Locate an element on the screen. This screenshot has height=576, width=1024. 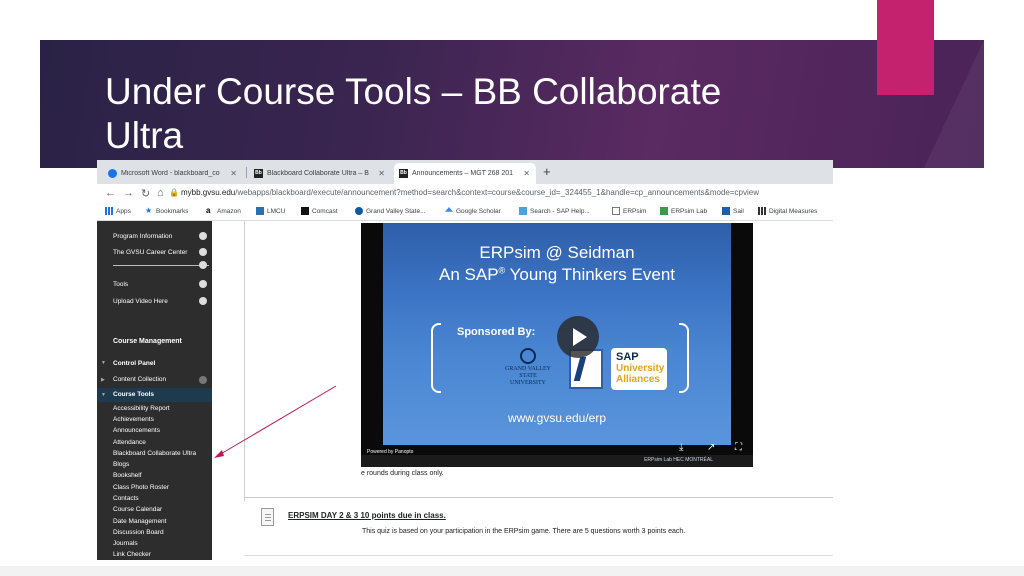
tool-date-management: Date Management is located at coordinates (139, 521).